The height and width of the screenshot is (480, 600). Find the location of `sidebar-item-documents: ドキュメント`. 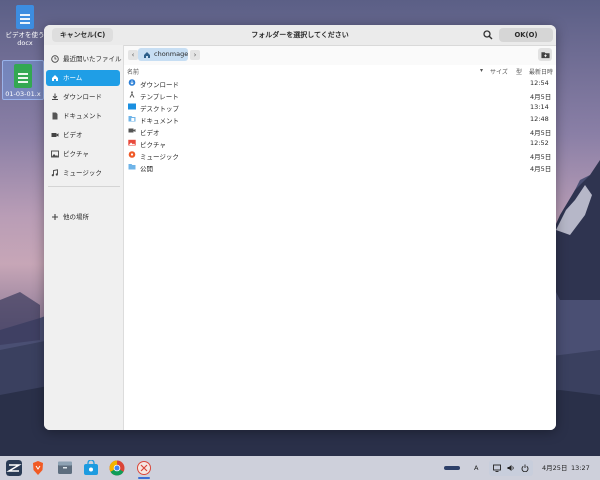

sidebar-item-documents: ドキュメント is located at coordinates (83, 116).